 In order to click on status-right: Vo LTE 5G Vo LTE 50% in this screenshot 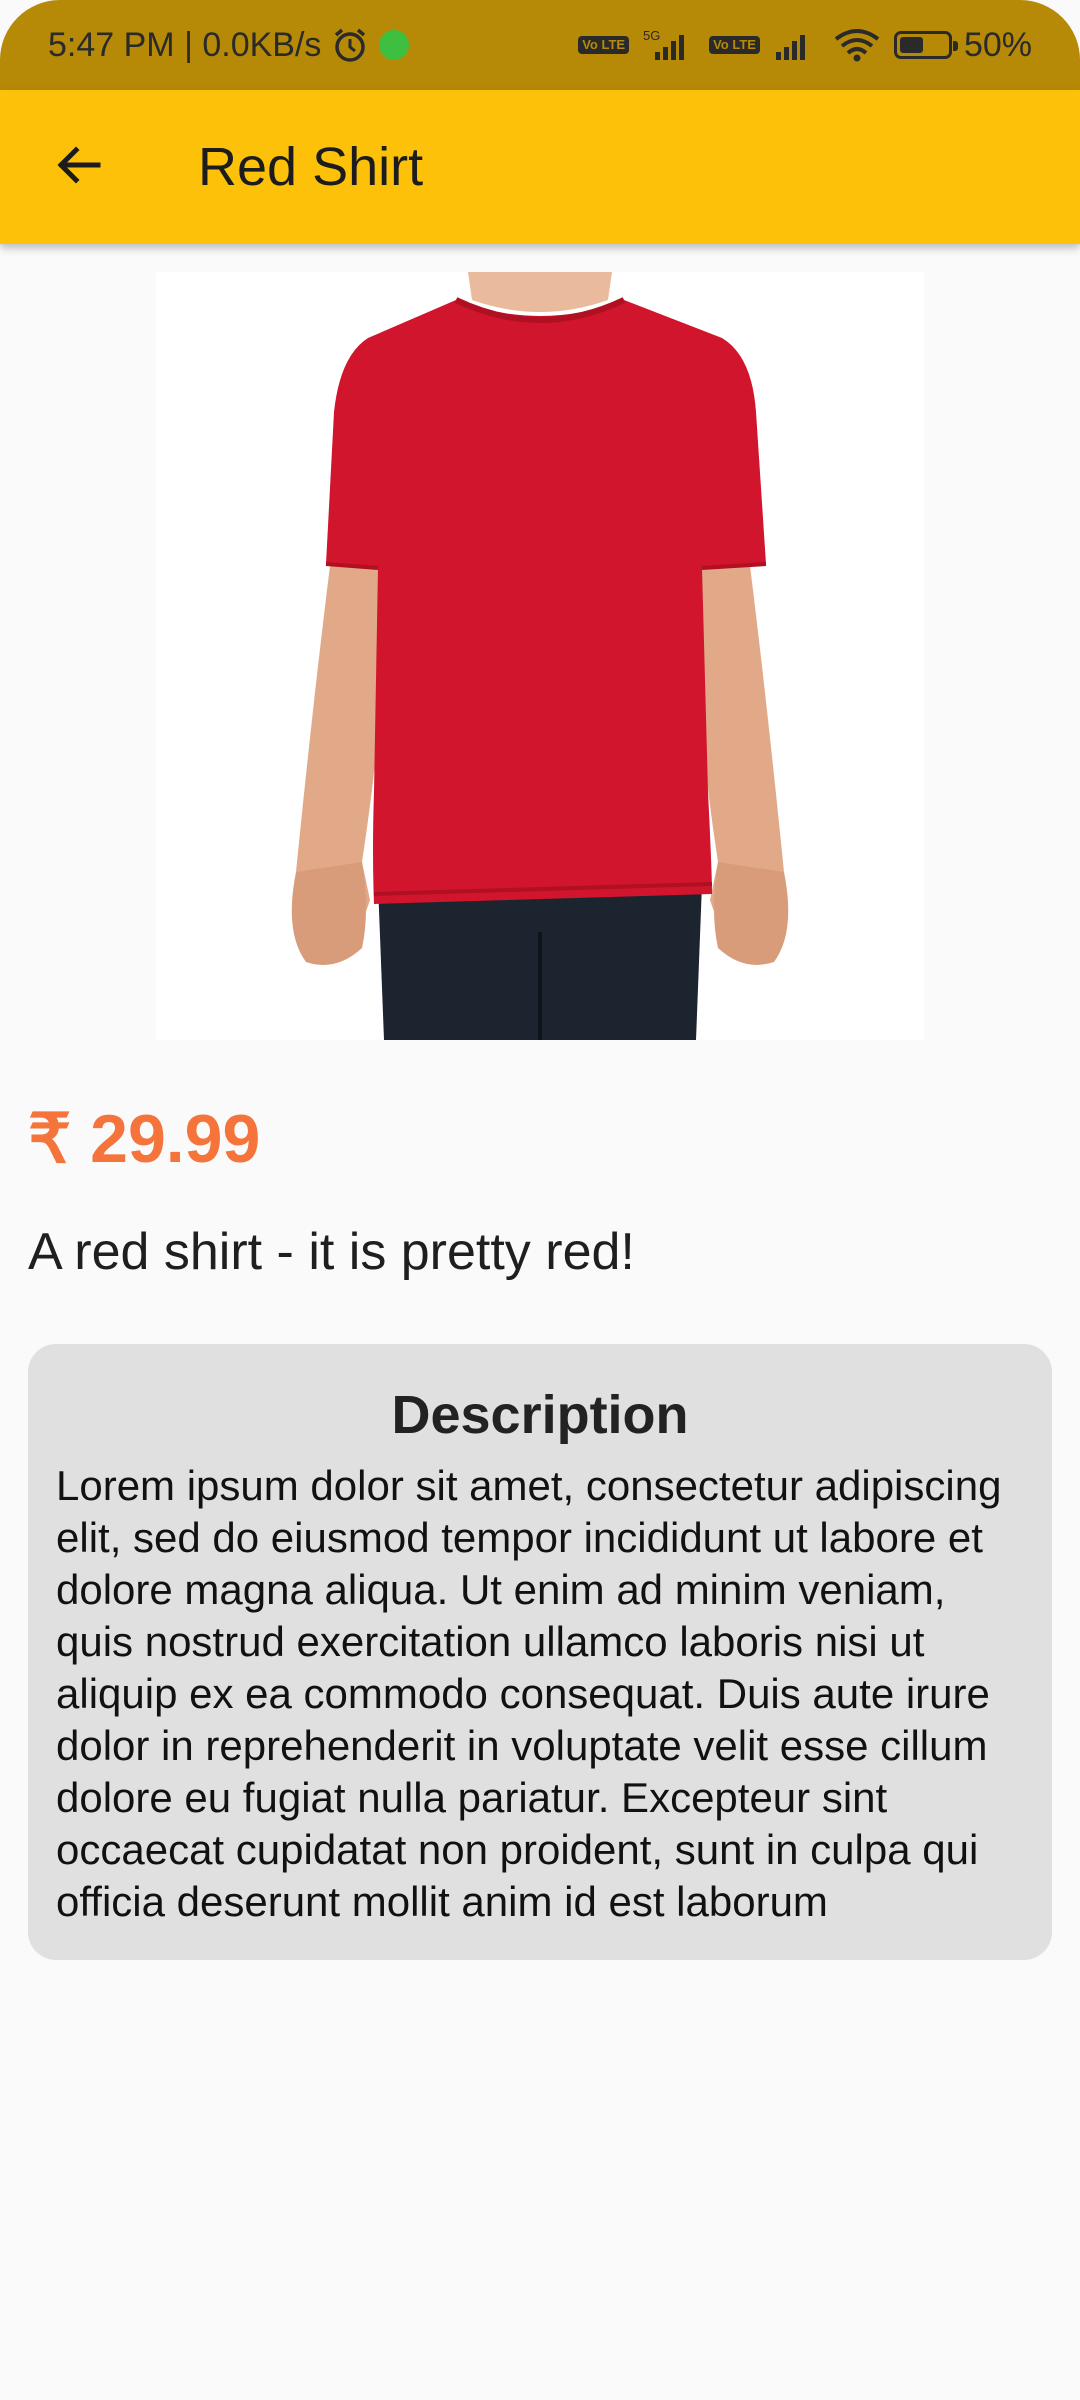, I will do `click(805, 45)`.